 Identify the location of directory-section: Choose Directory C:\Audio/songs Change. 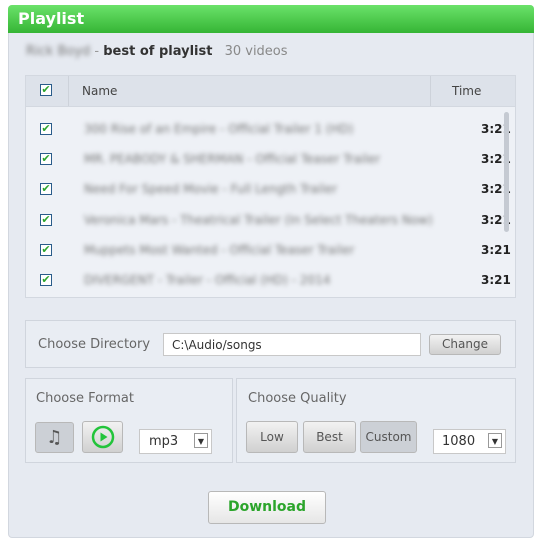
(270, 344).